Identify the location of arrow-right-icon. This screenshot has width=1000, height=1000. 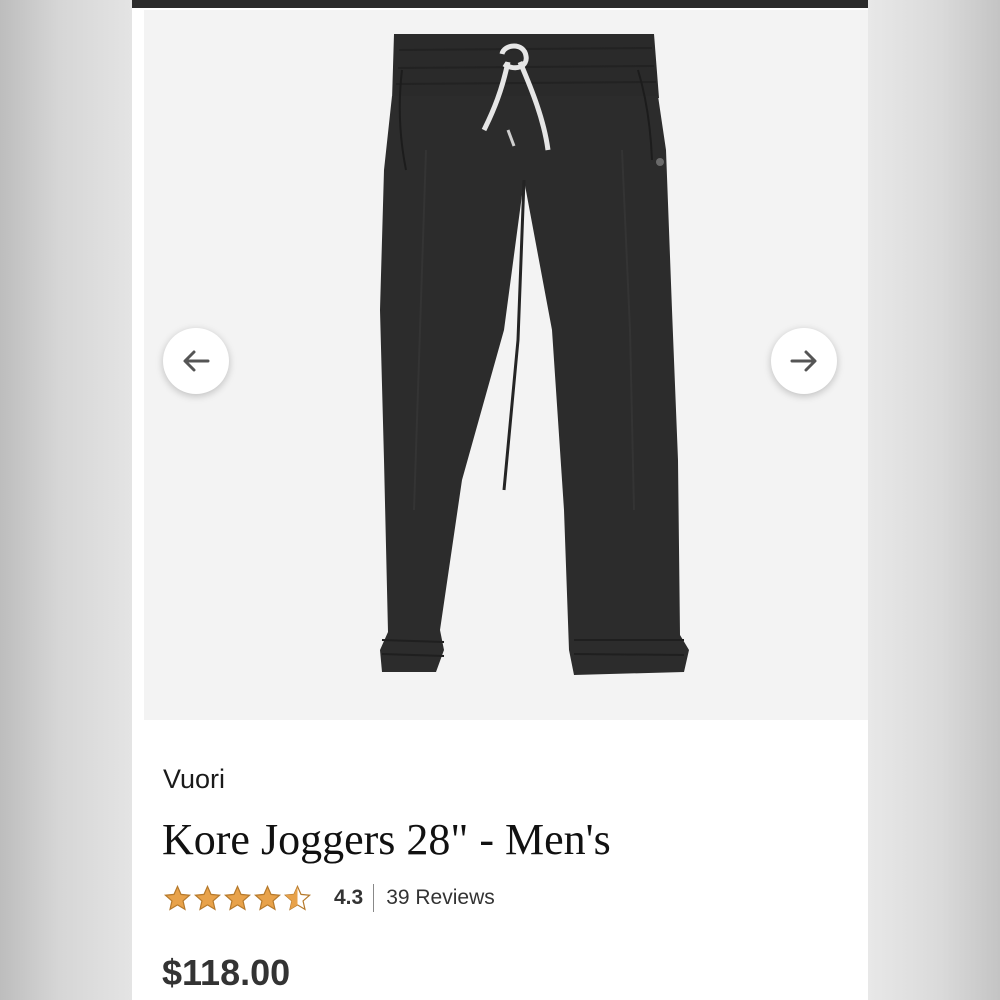
(803, 361).